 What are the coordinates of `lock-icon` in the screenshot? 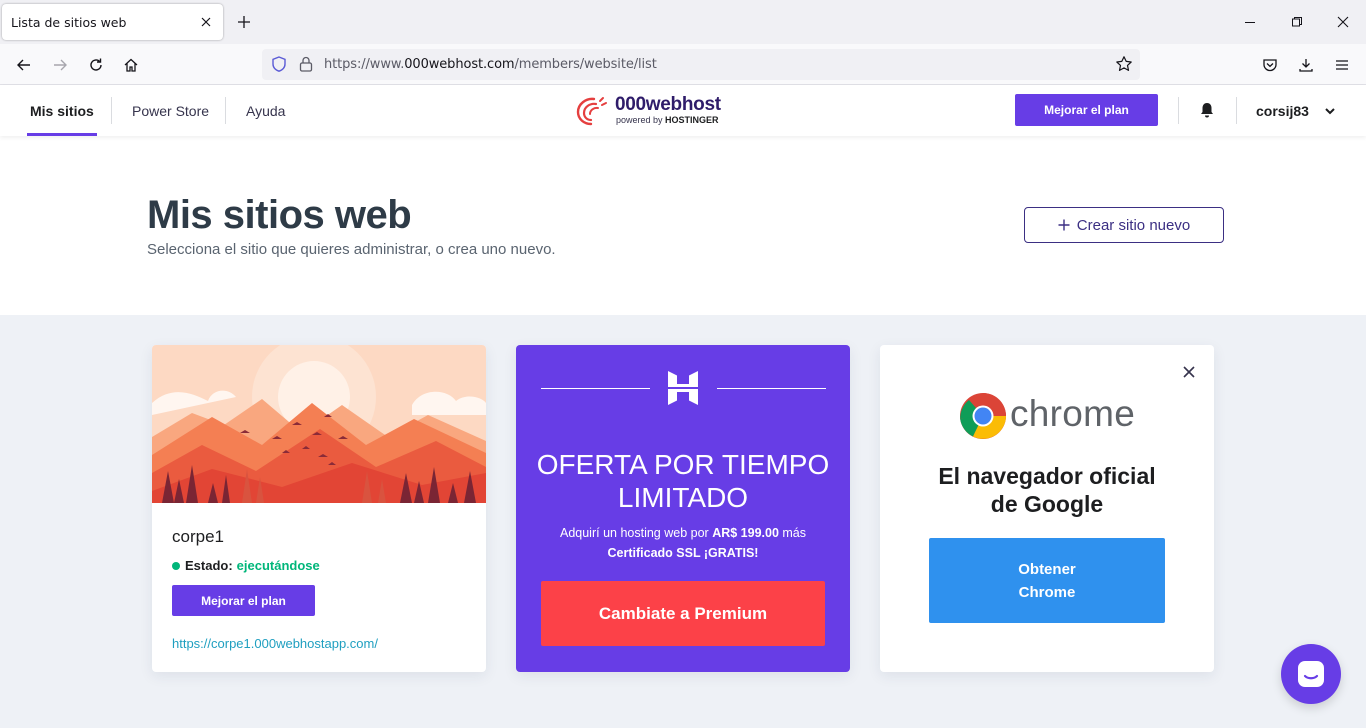 It's located at (306, 66).